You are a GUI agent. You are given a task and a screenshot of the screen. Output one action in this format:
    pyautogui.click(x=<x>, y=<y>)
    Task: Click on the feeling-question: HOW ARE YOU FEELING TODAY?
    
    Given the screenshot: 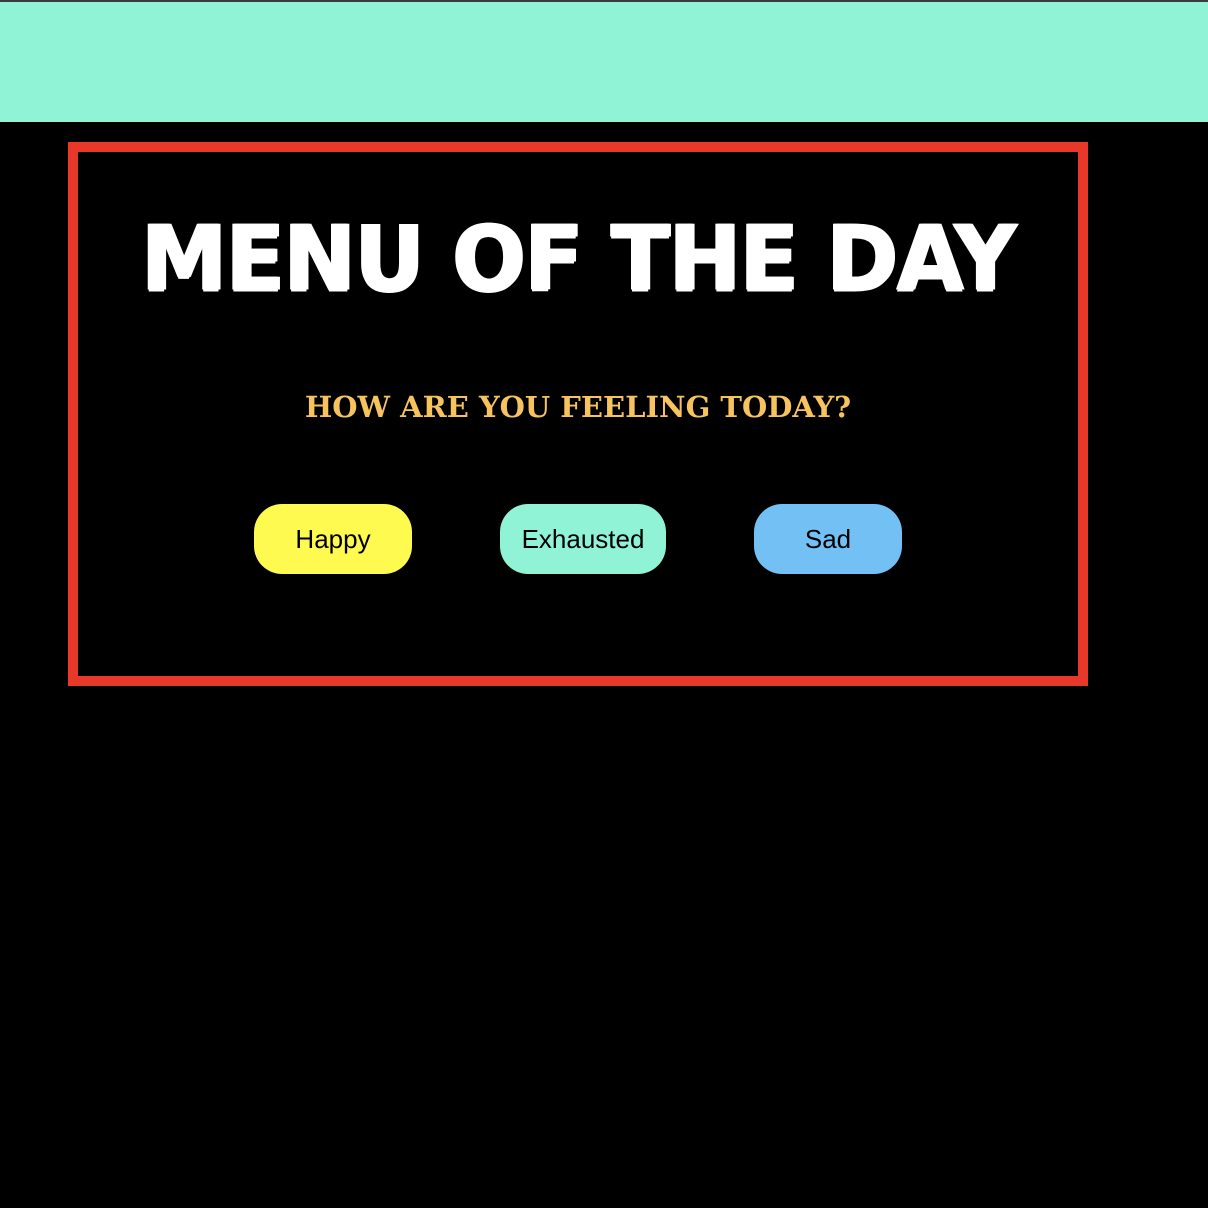 What is the action you would take?
    pyautogui.click(x=578, y=407)
    